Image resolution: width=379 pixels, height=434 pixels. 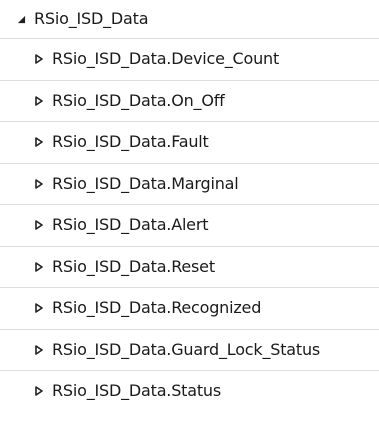 I want to click on tree-node-label: RSio_ISD_Data.Status, so click(x=136, y=391).